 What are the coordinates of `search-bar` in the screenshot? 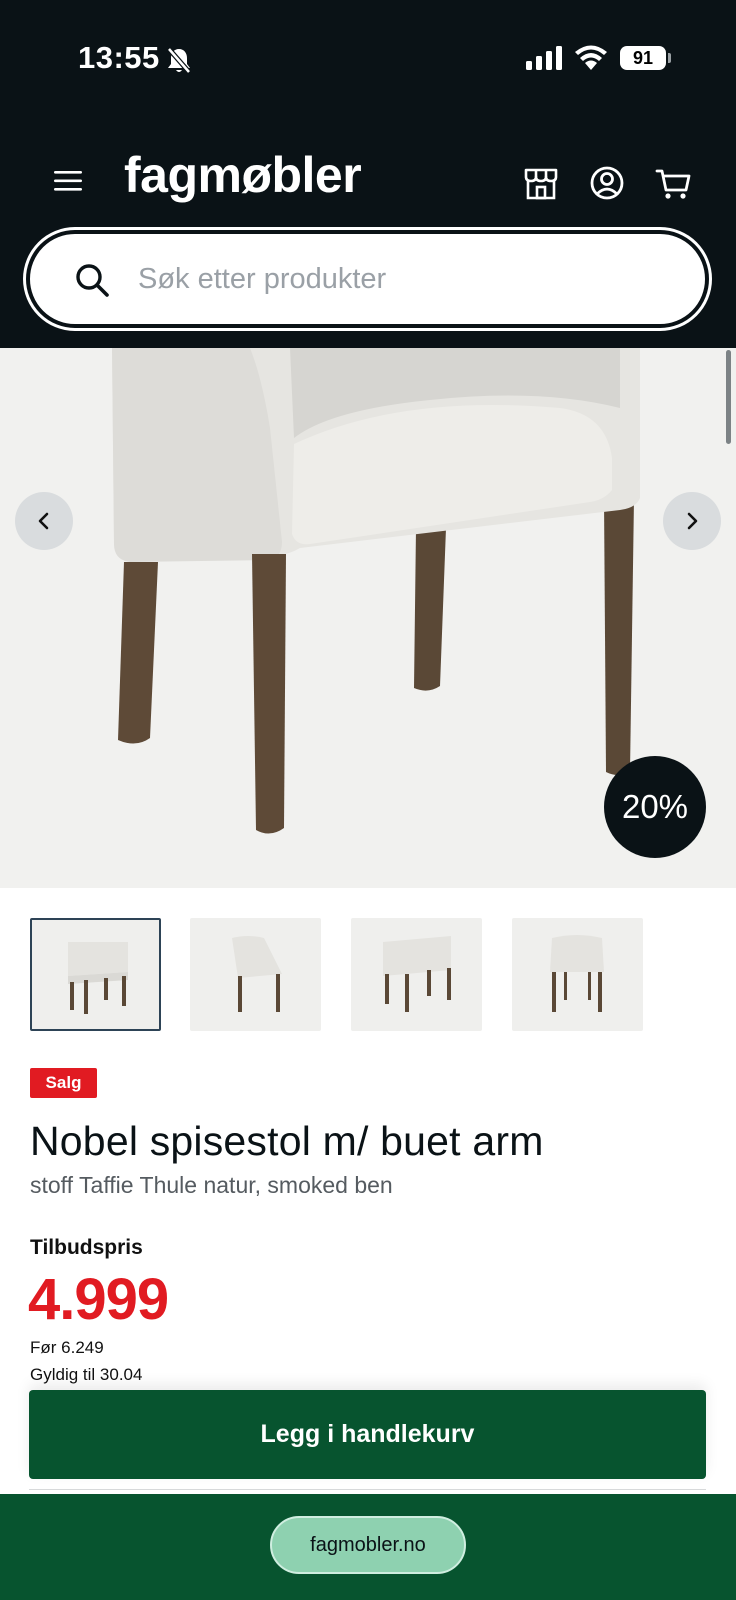 It's located at (367, 279).